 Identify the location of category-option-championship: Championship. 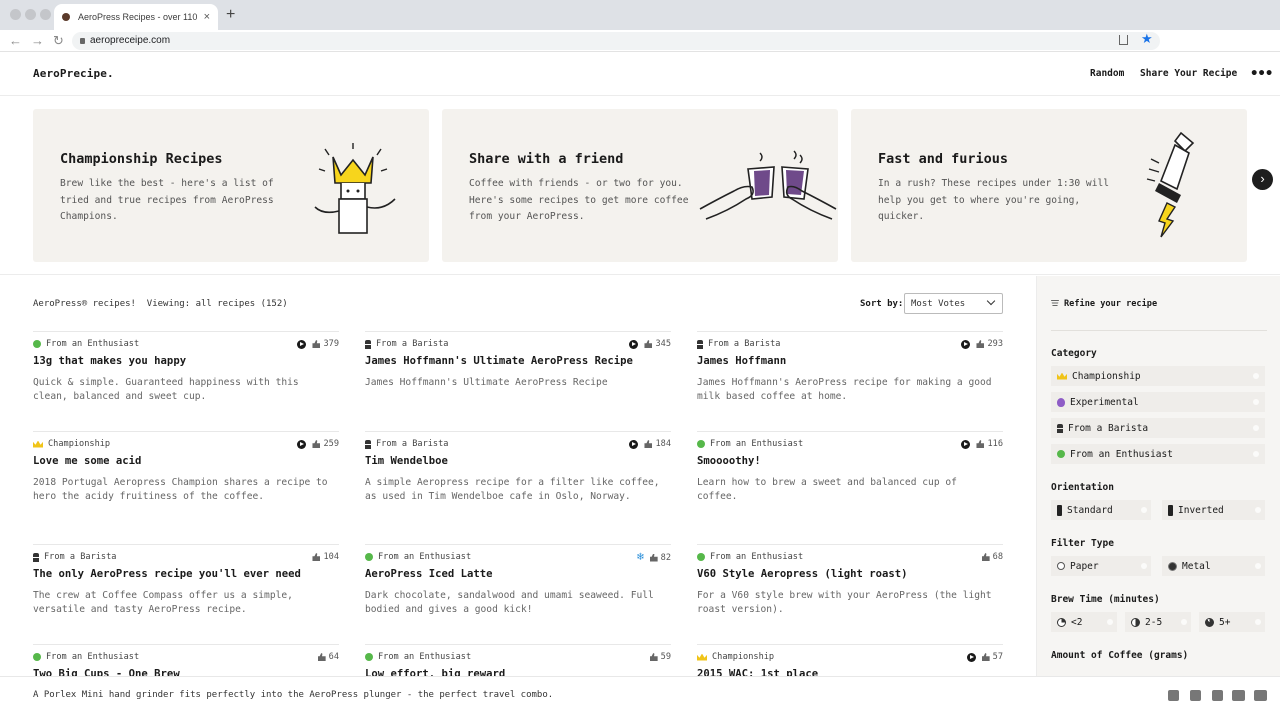
(1158, 376).